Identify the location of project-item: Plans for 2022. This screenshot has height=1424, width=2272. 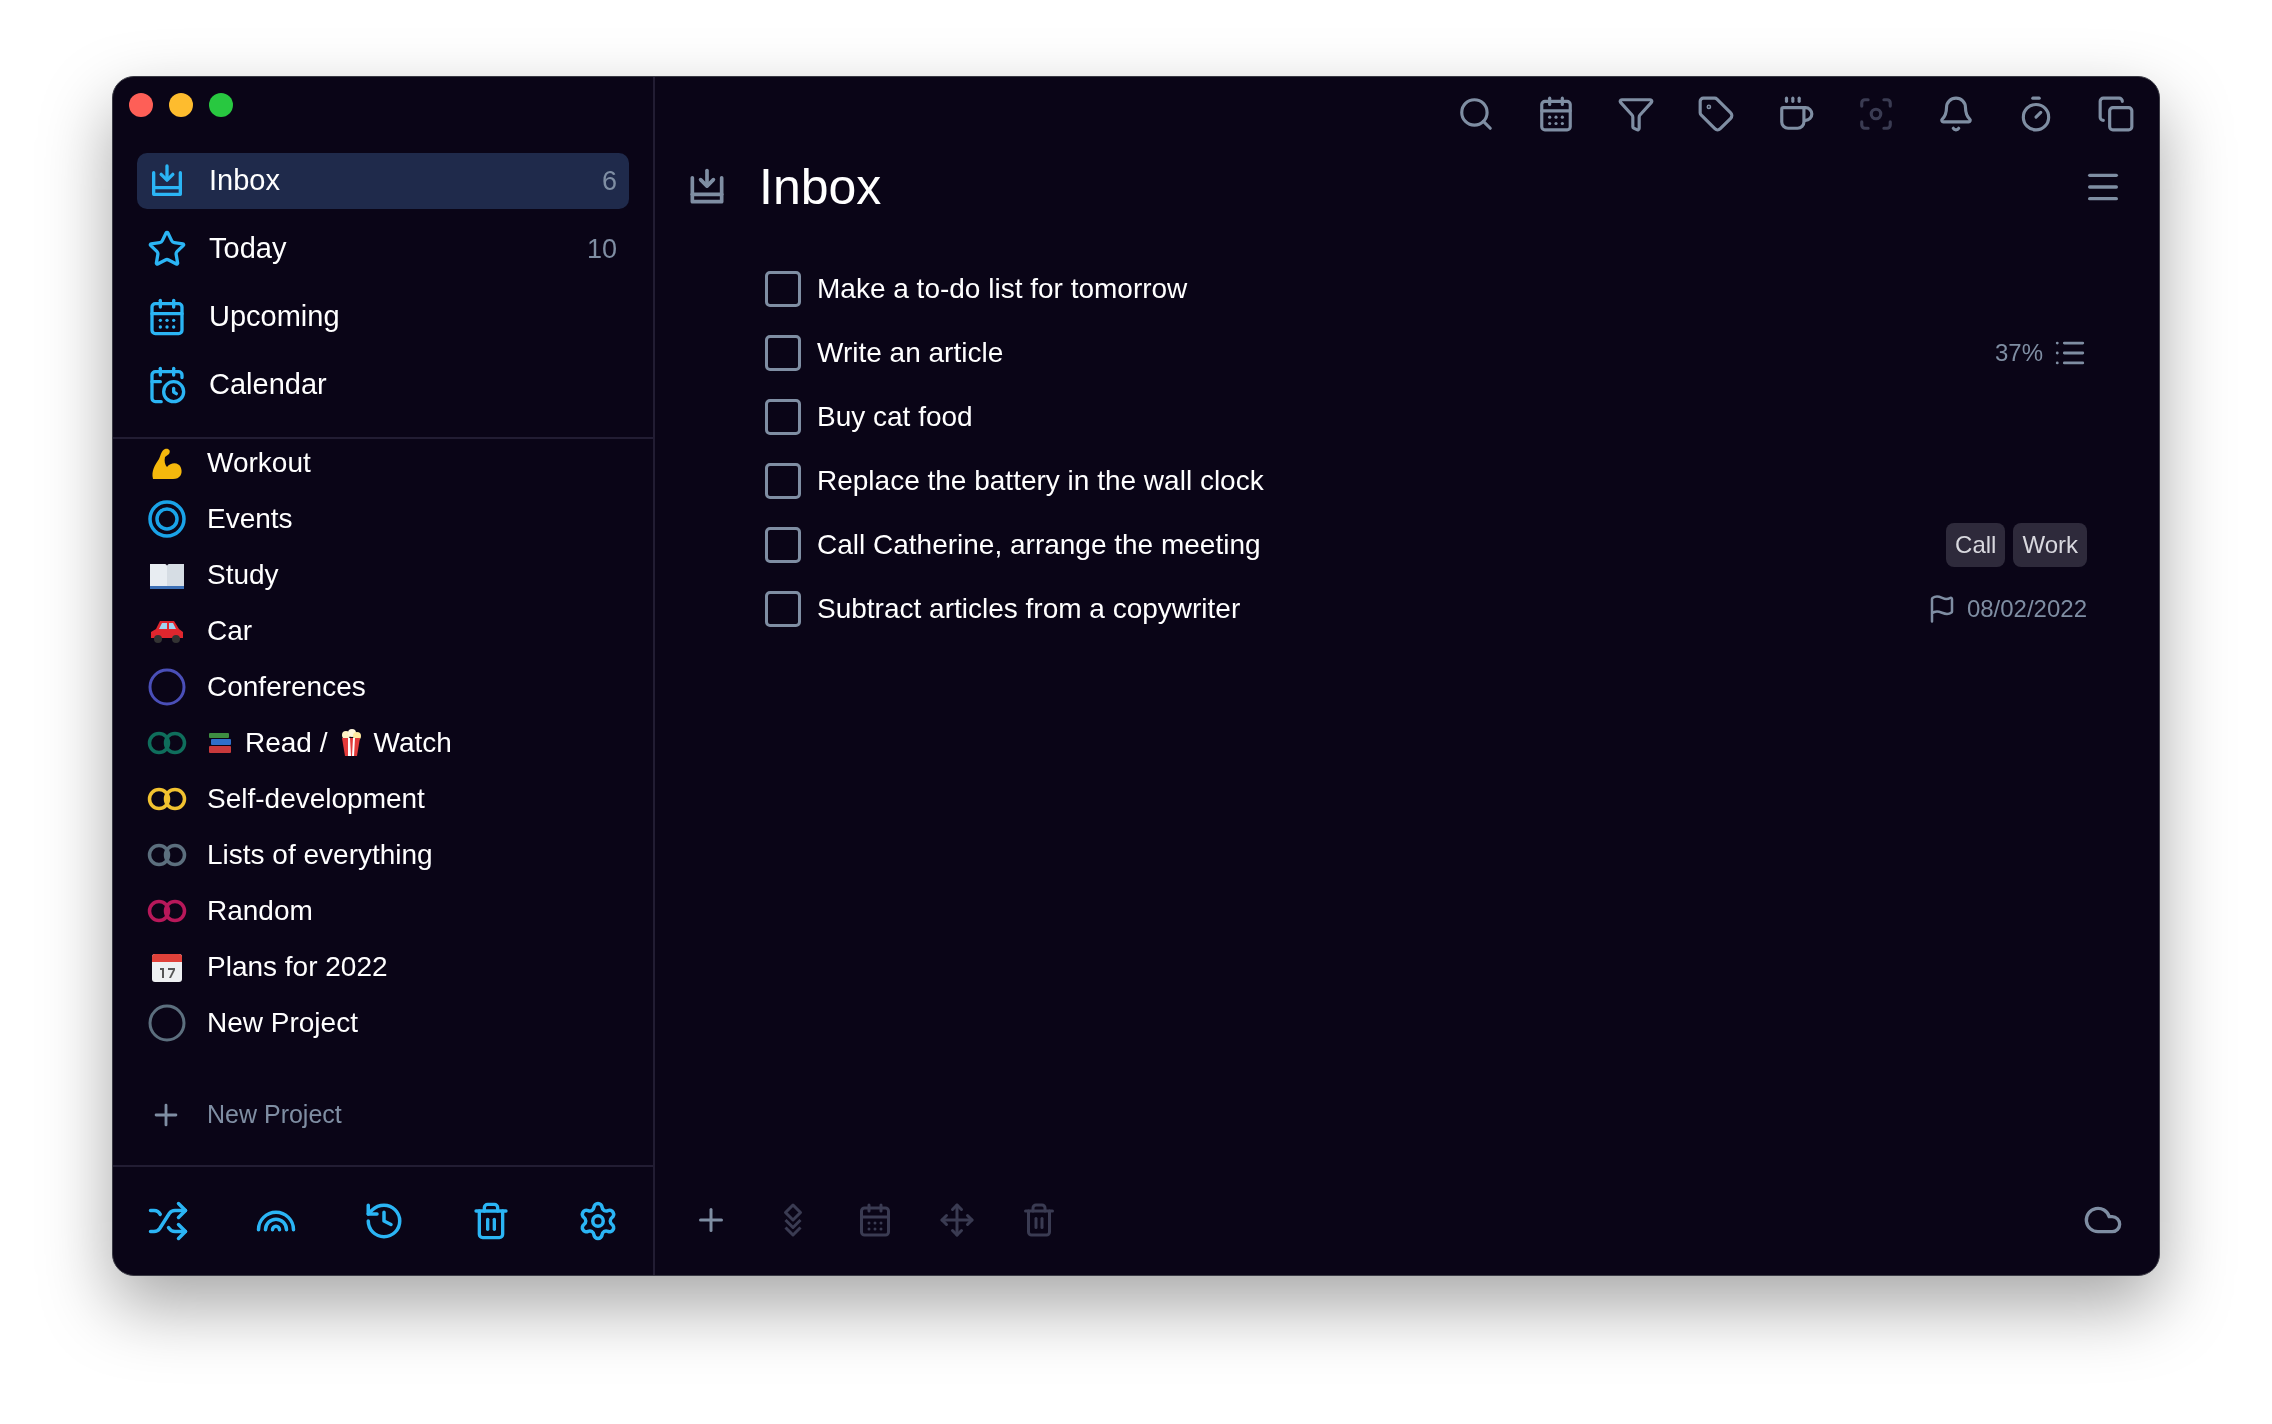
(383, 967).